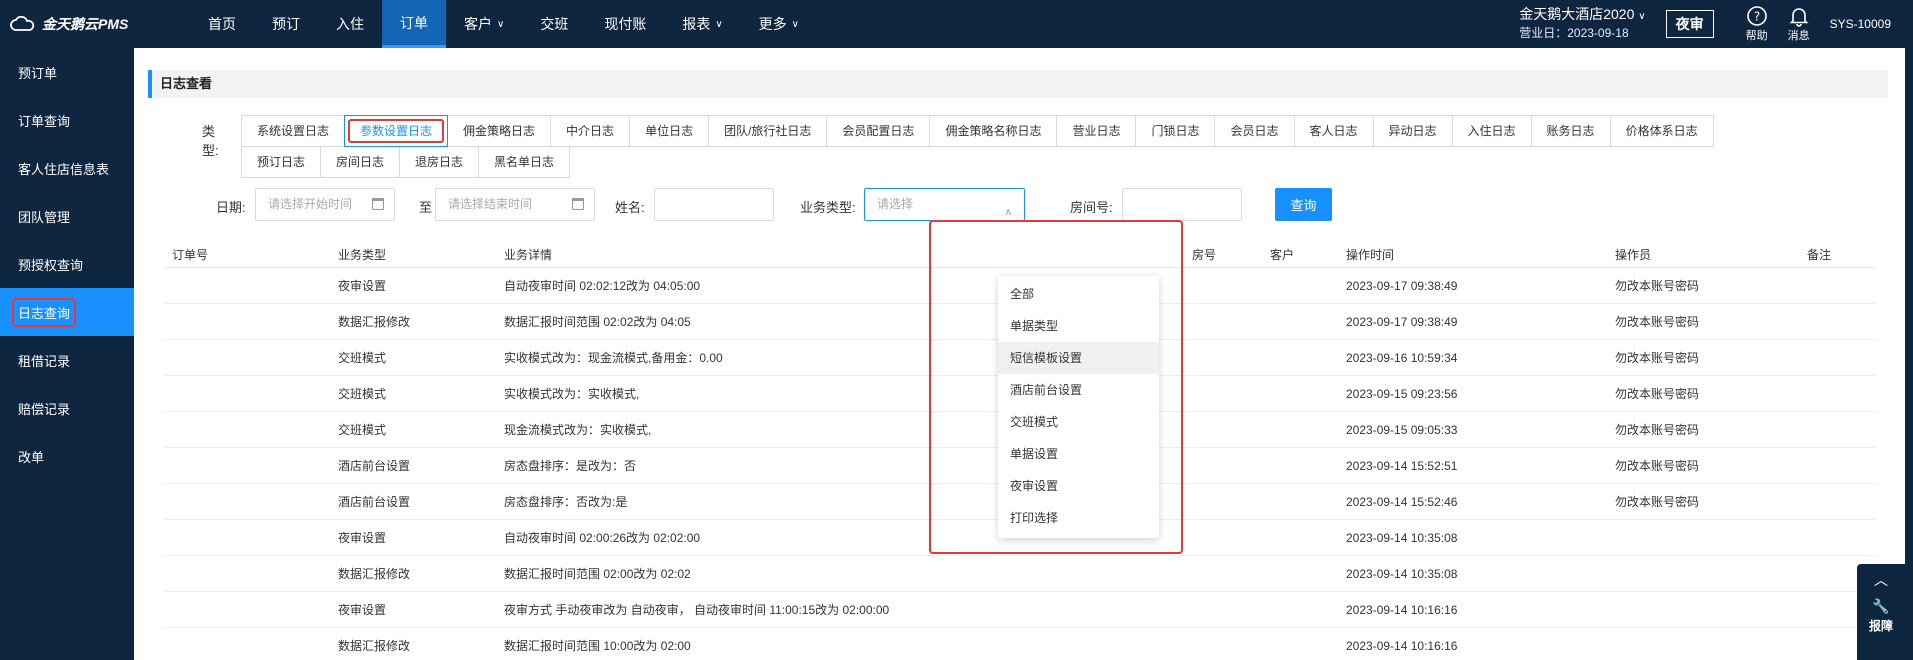 The height and width of the screenshot is (660, 1913). Describe the element at coordinates (499, 131) in the screenshot. I see `type-tab: 佣金策略日志` at that location.